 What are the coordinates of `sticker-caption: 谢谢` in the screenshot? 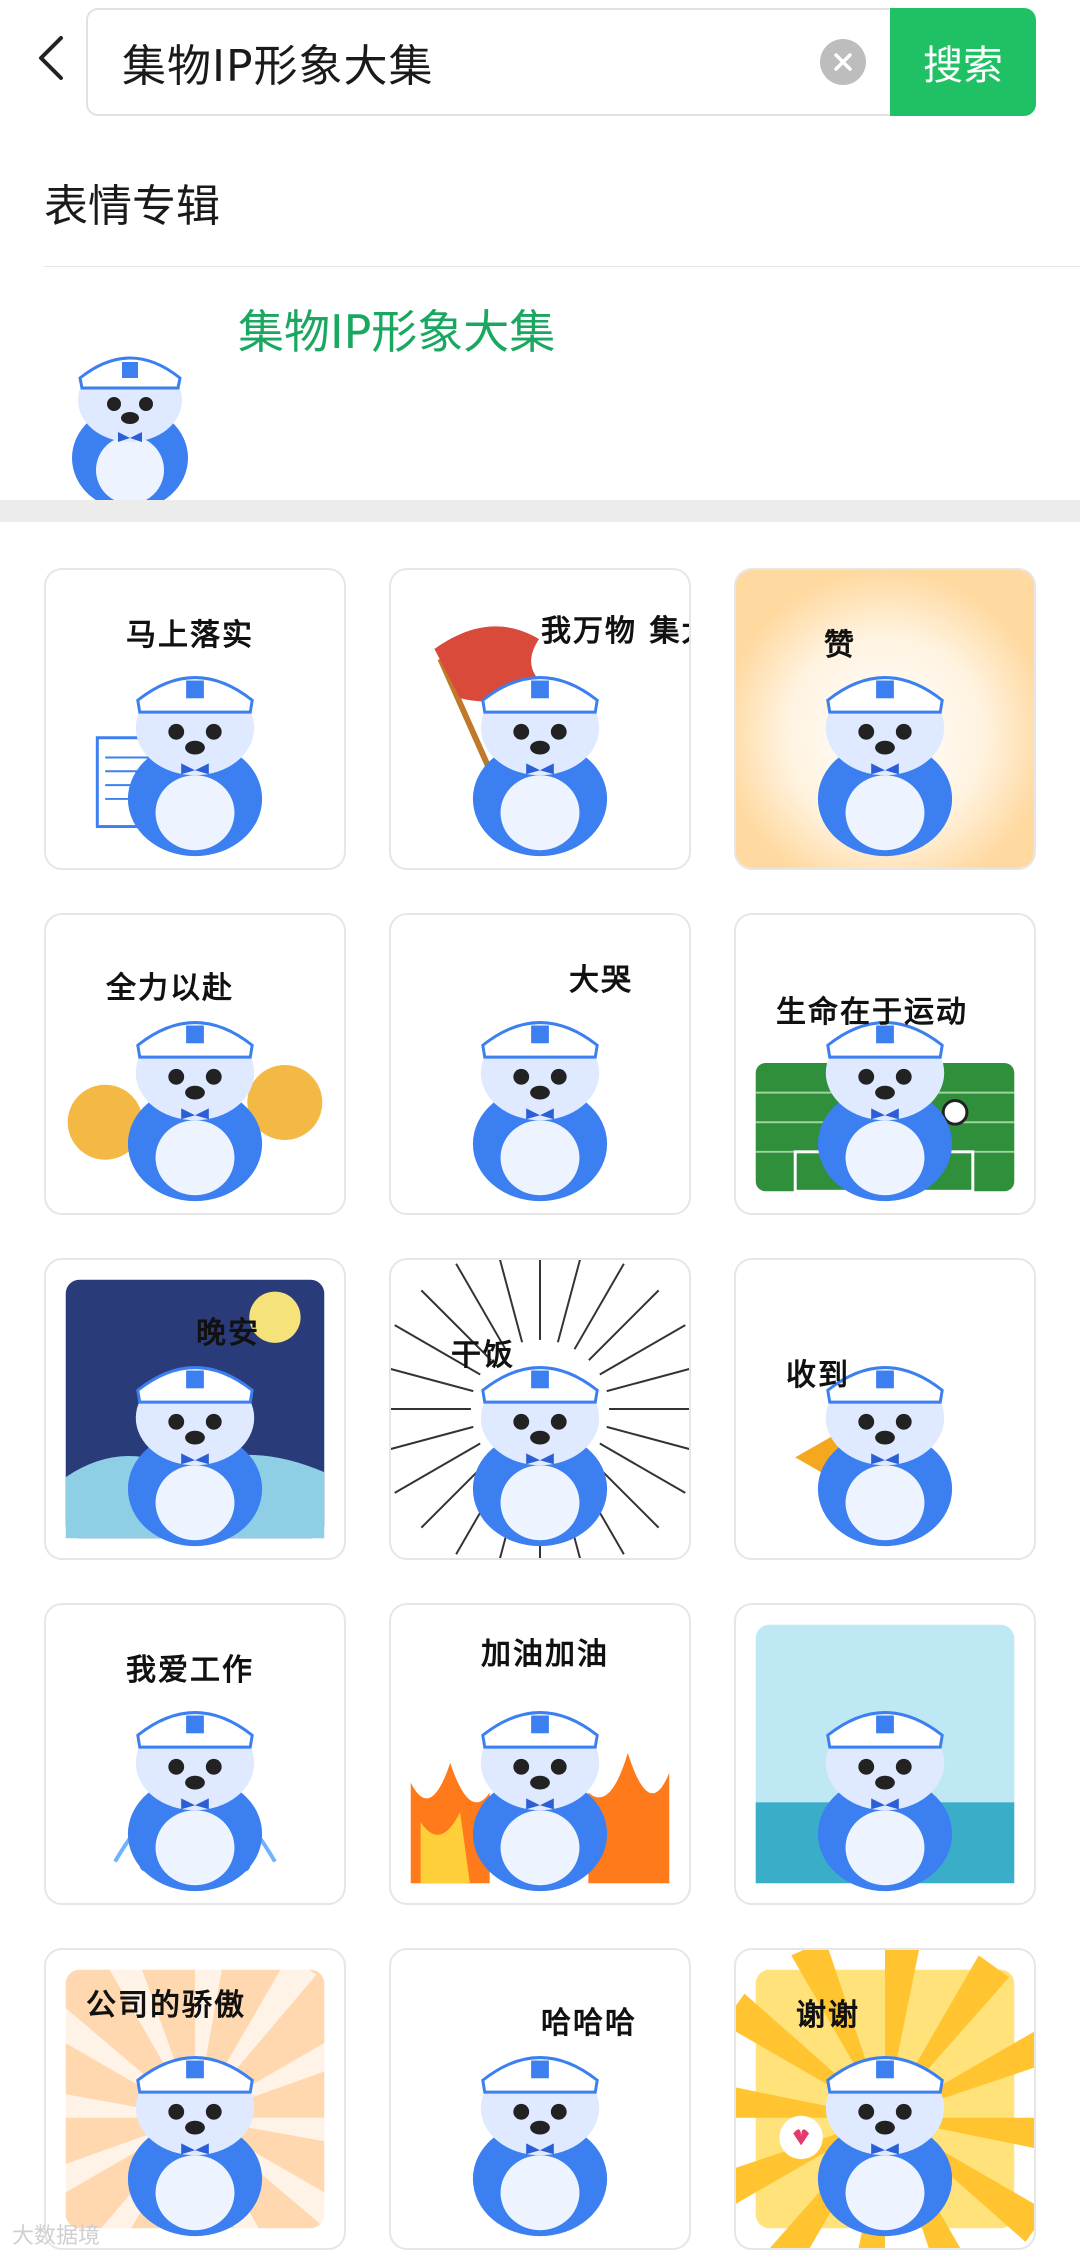 It's located at (828, 2015).